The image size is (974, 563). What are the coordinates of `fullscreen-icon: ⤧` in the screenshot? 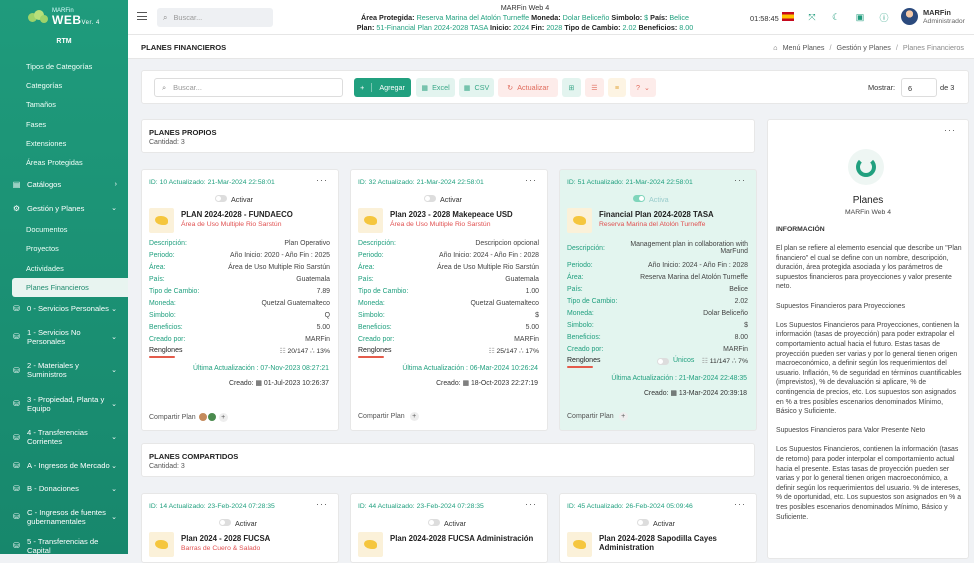 It's located at (812, 17).